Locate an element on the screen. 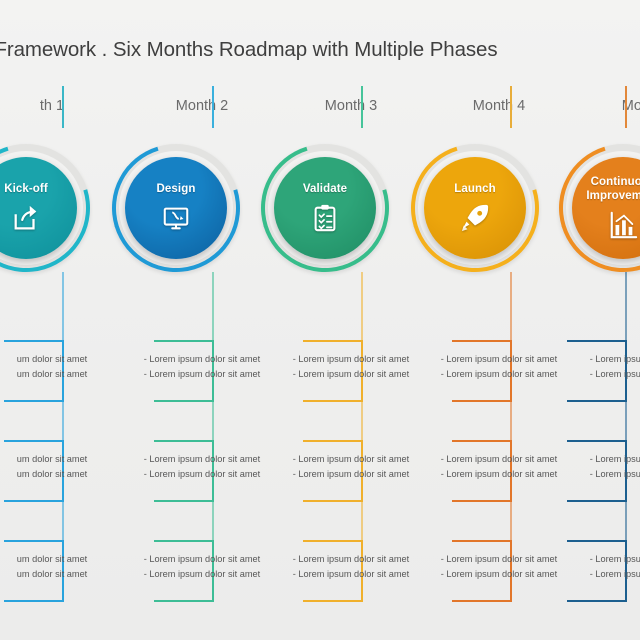  phase-badge-continuous-improvement: Continuous Improvement is located at coordinates (588, 208).